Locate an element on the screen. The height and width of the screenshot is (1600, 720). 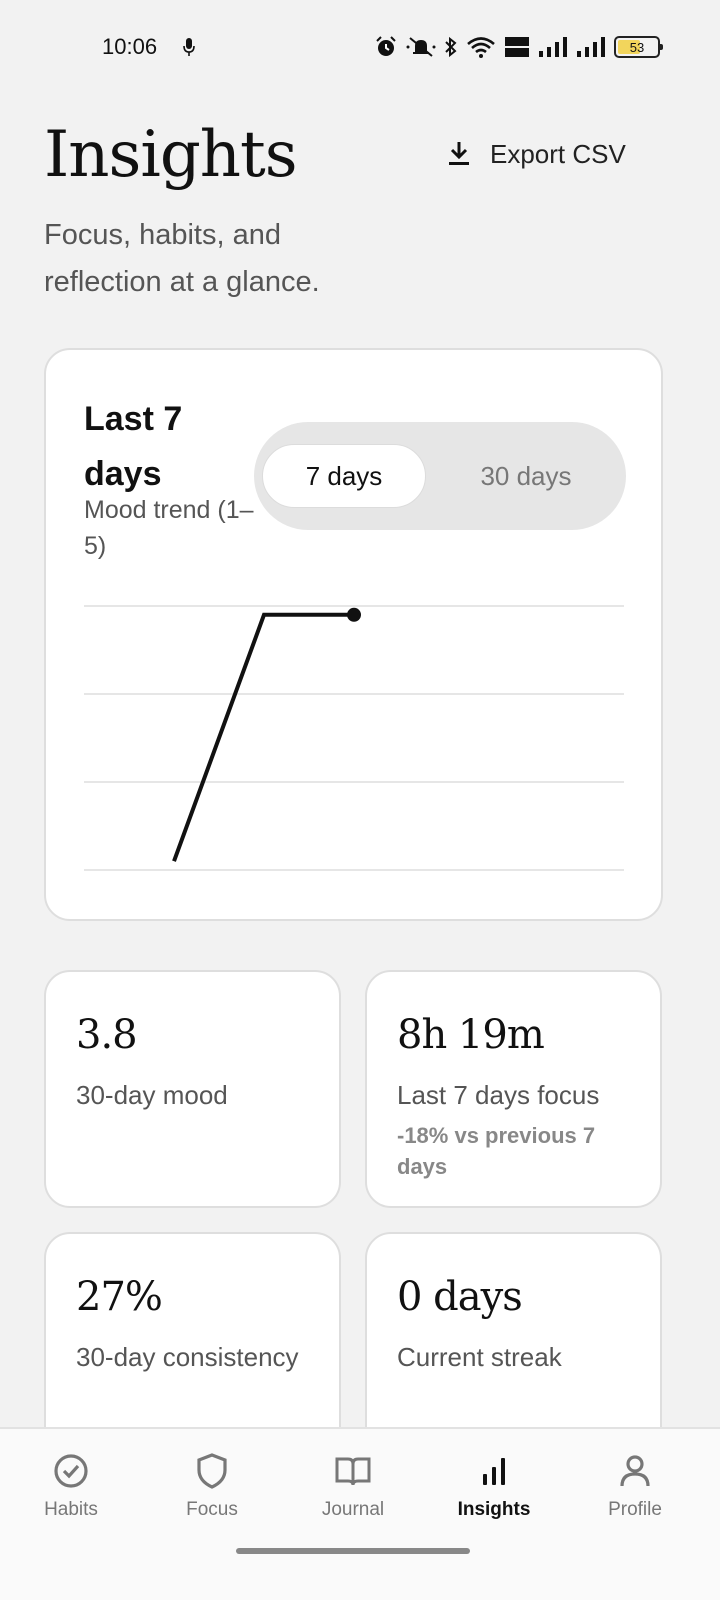
signal-icon is located at coordinates (553, 47).